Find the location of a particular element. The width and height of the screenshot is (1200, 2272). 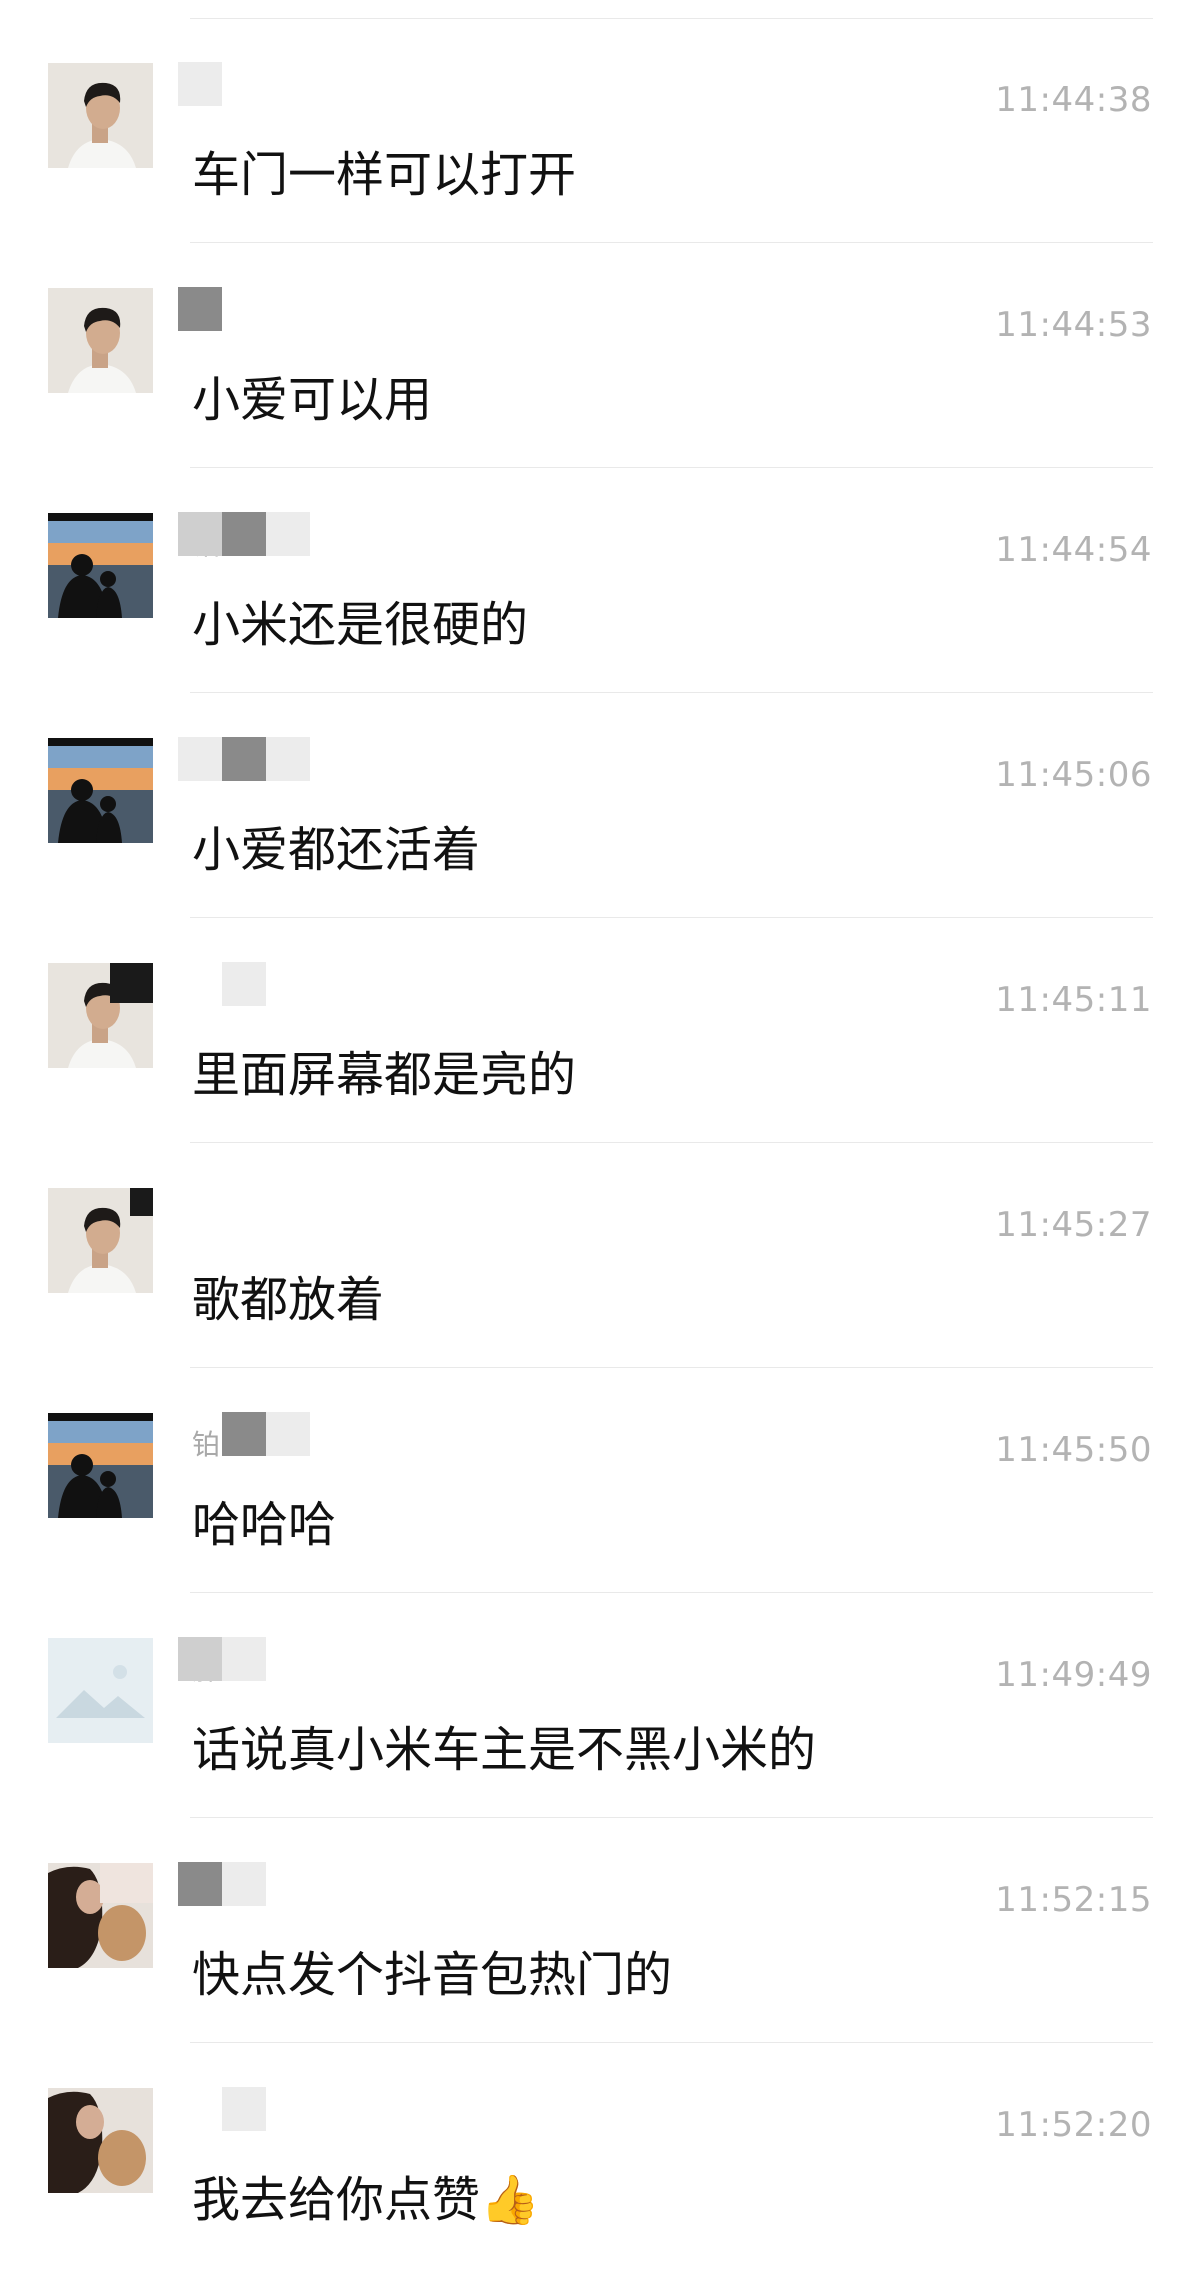

message-text: 里面屏幕都是亮的 is located at coordinates (384, 1075).